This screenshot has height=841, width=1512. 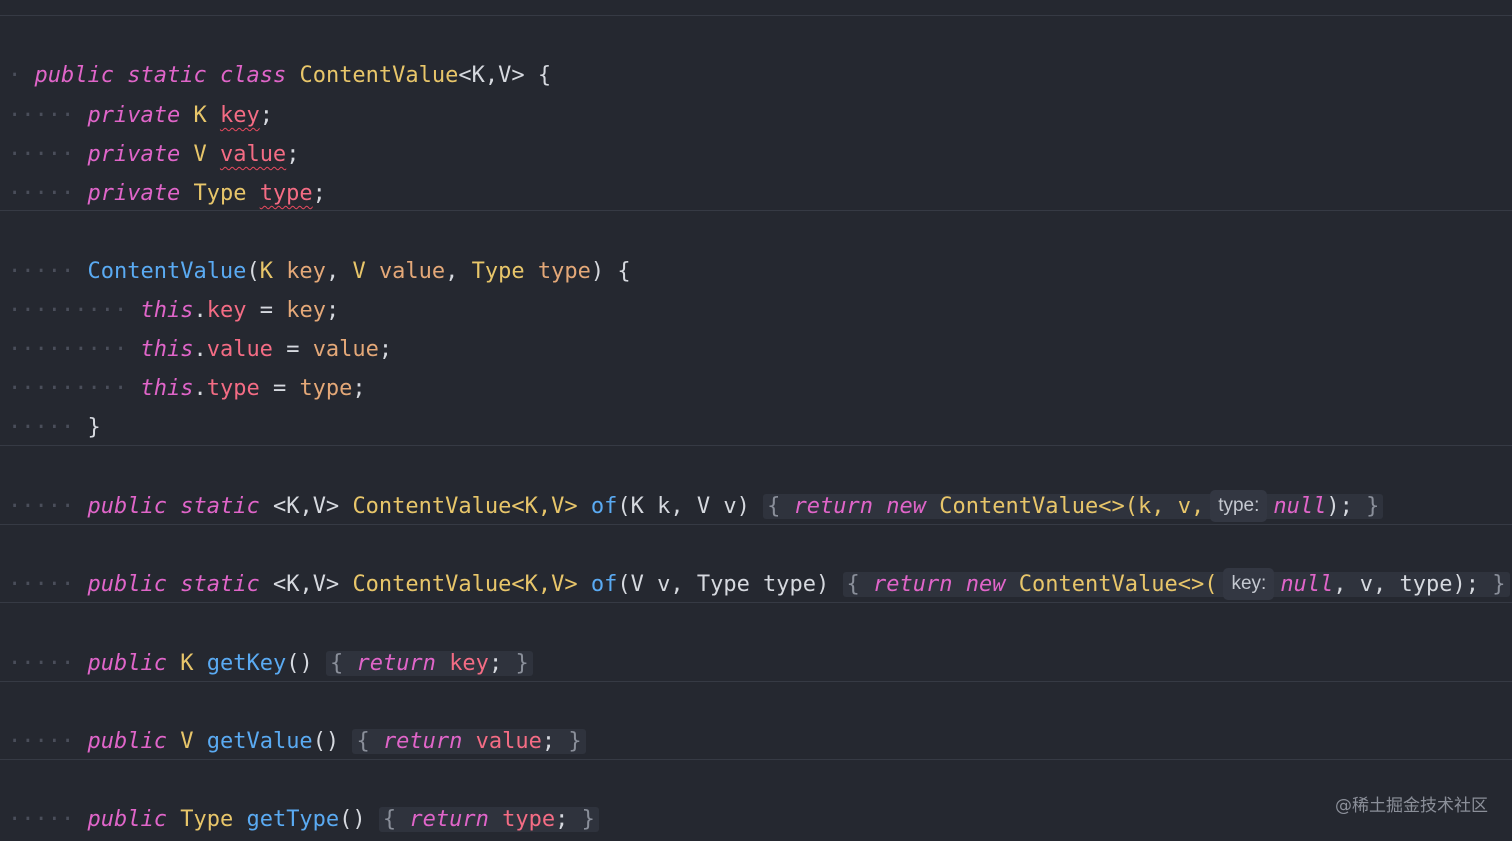 What do you see at coordinates (1406, 584) in the screenshot?
I see `statement-end: , v, type);` at bounding box center [1406, 584].